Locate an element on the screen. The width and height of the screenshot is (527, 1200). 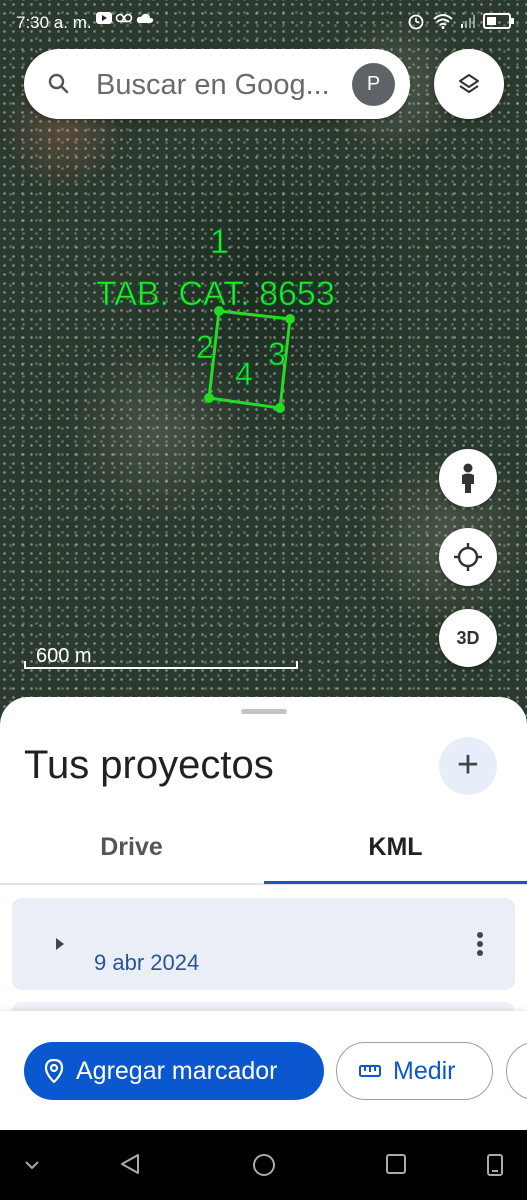
chevron-down-icon is located at coordinates (32, 1165).